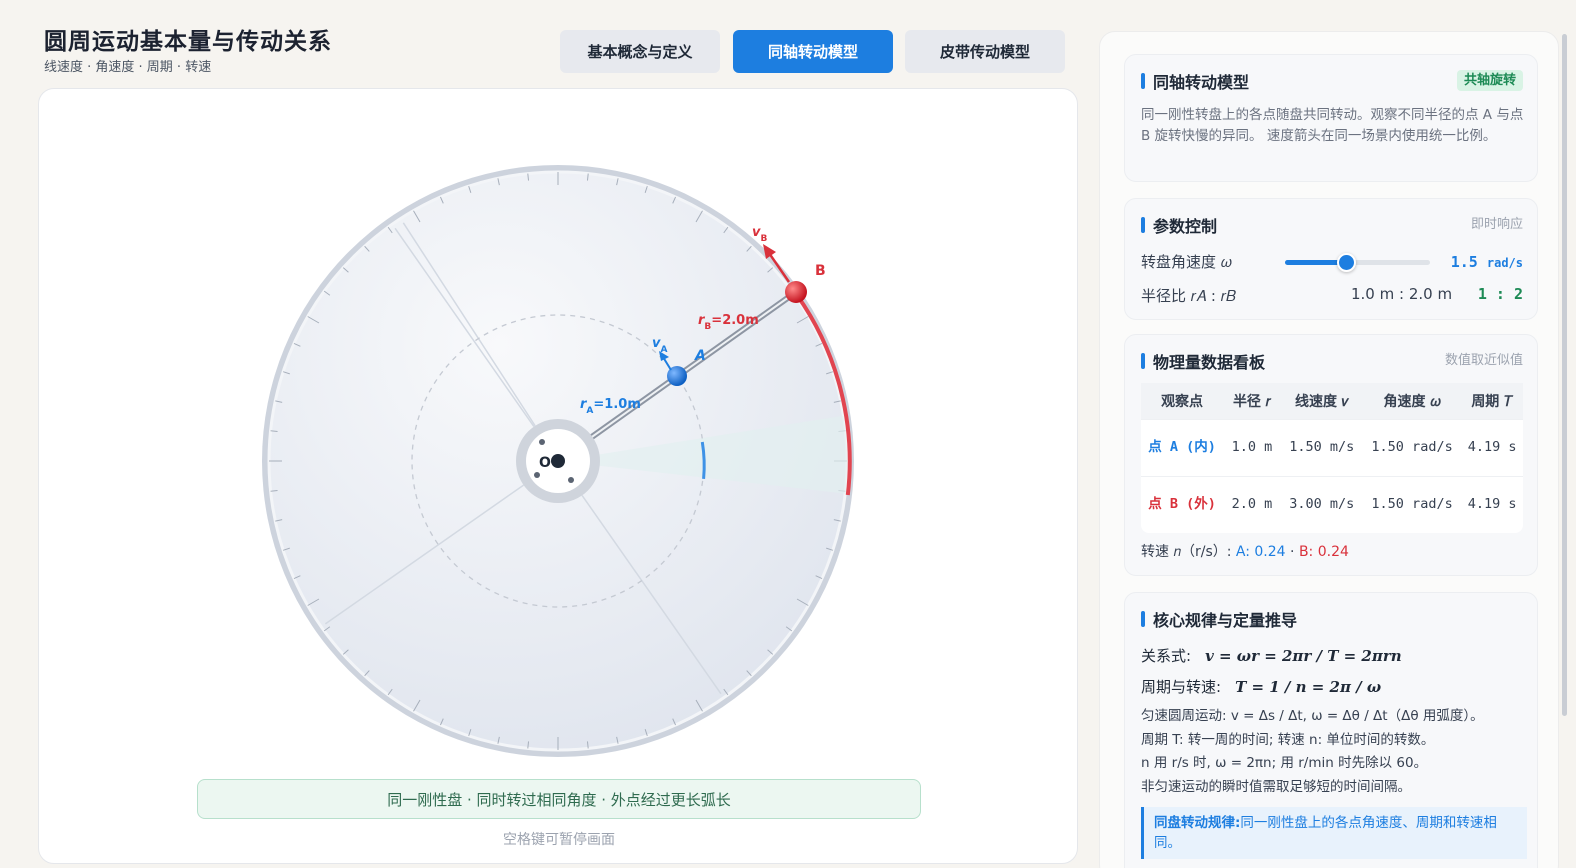  I want to click on data-panel-heading: 物理量数据看板, so click(1203, 361).